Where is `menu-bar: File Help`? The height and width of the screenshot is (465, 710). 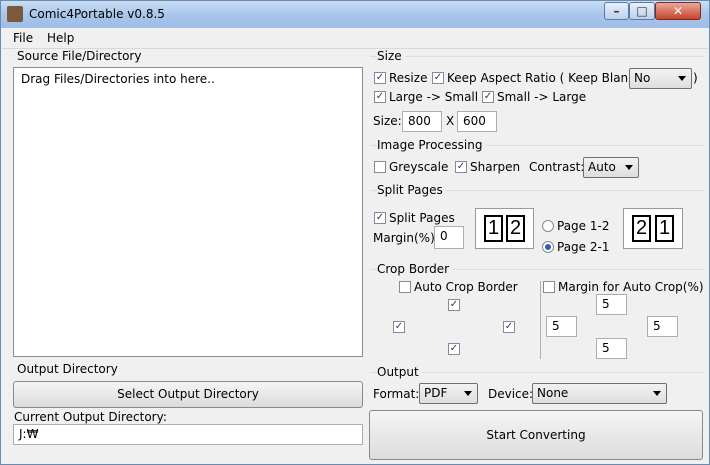
menu-bar: File Help is located at coordinates (355, 38).